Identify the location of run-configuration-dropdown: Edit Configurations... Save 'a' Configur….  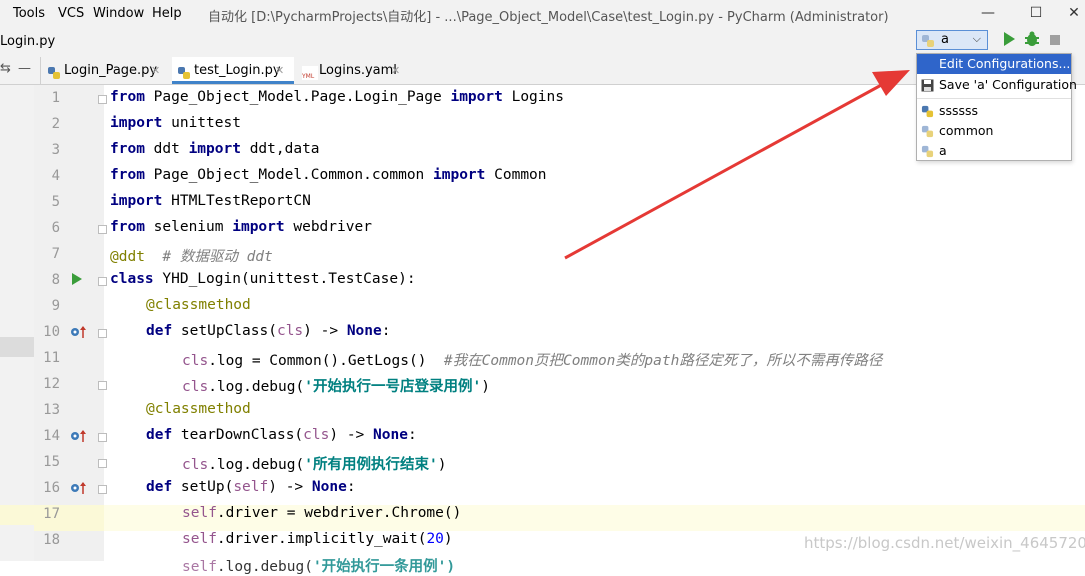
(996, 107).